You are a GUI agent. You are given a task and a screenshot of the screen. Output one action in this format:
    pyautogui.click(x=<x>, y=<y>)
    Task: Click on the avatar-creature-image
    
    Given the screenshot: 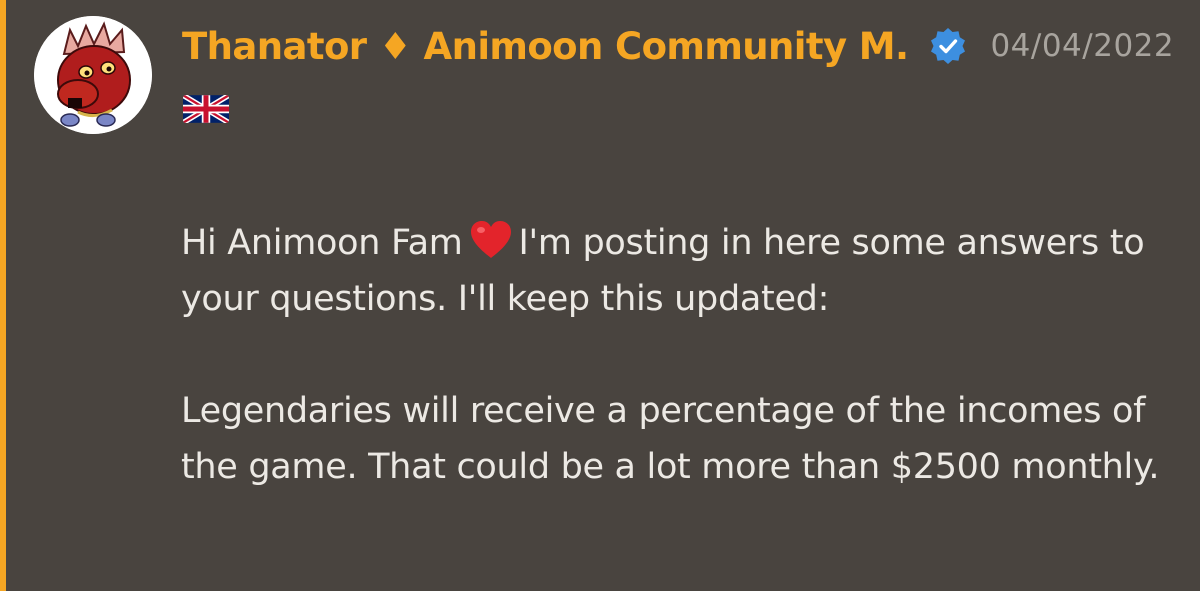 What is the action you would take?
    pyautogui.click(x=93, y=75)
    